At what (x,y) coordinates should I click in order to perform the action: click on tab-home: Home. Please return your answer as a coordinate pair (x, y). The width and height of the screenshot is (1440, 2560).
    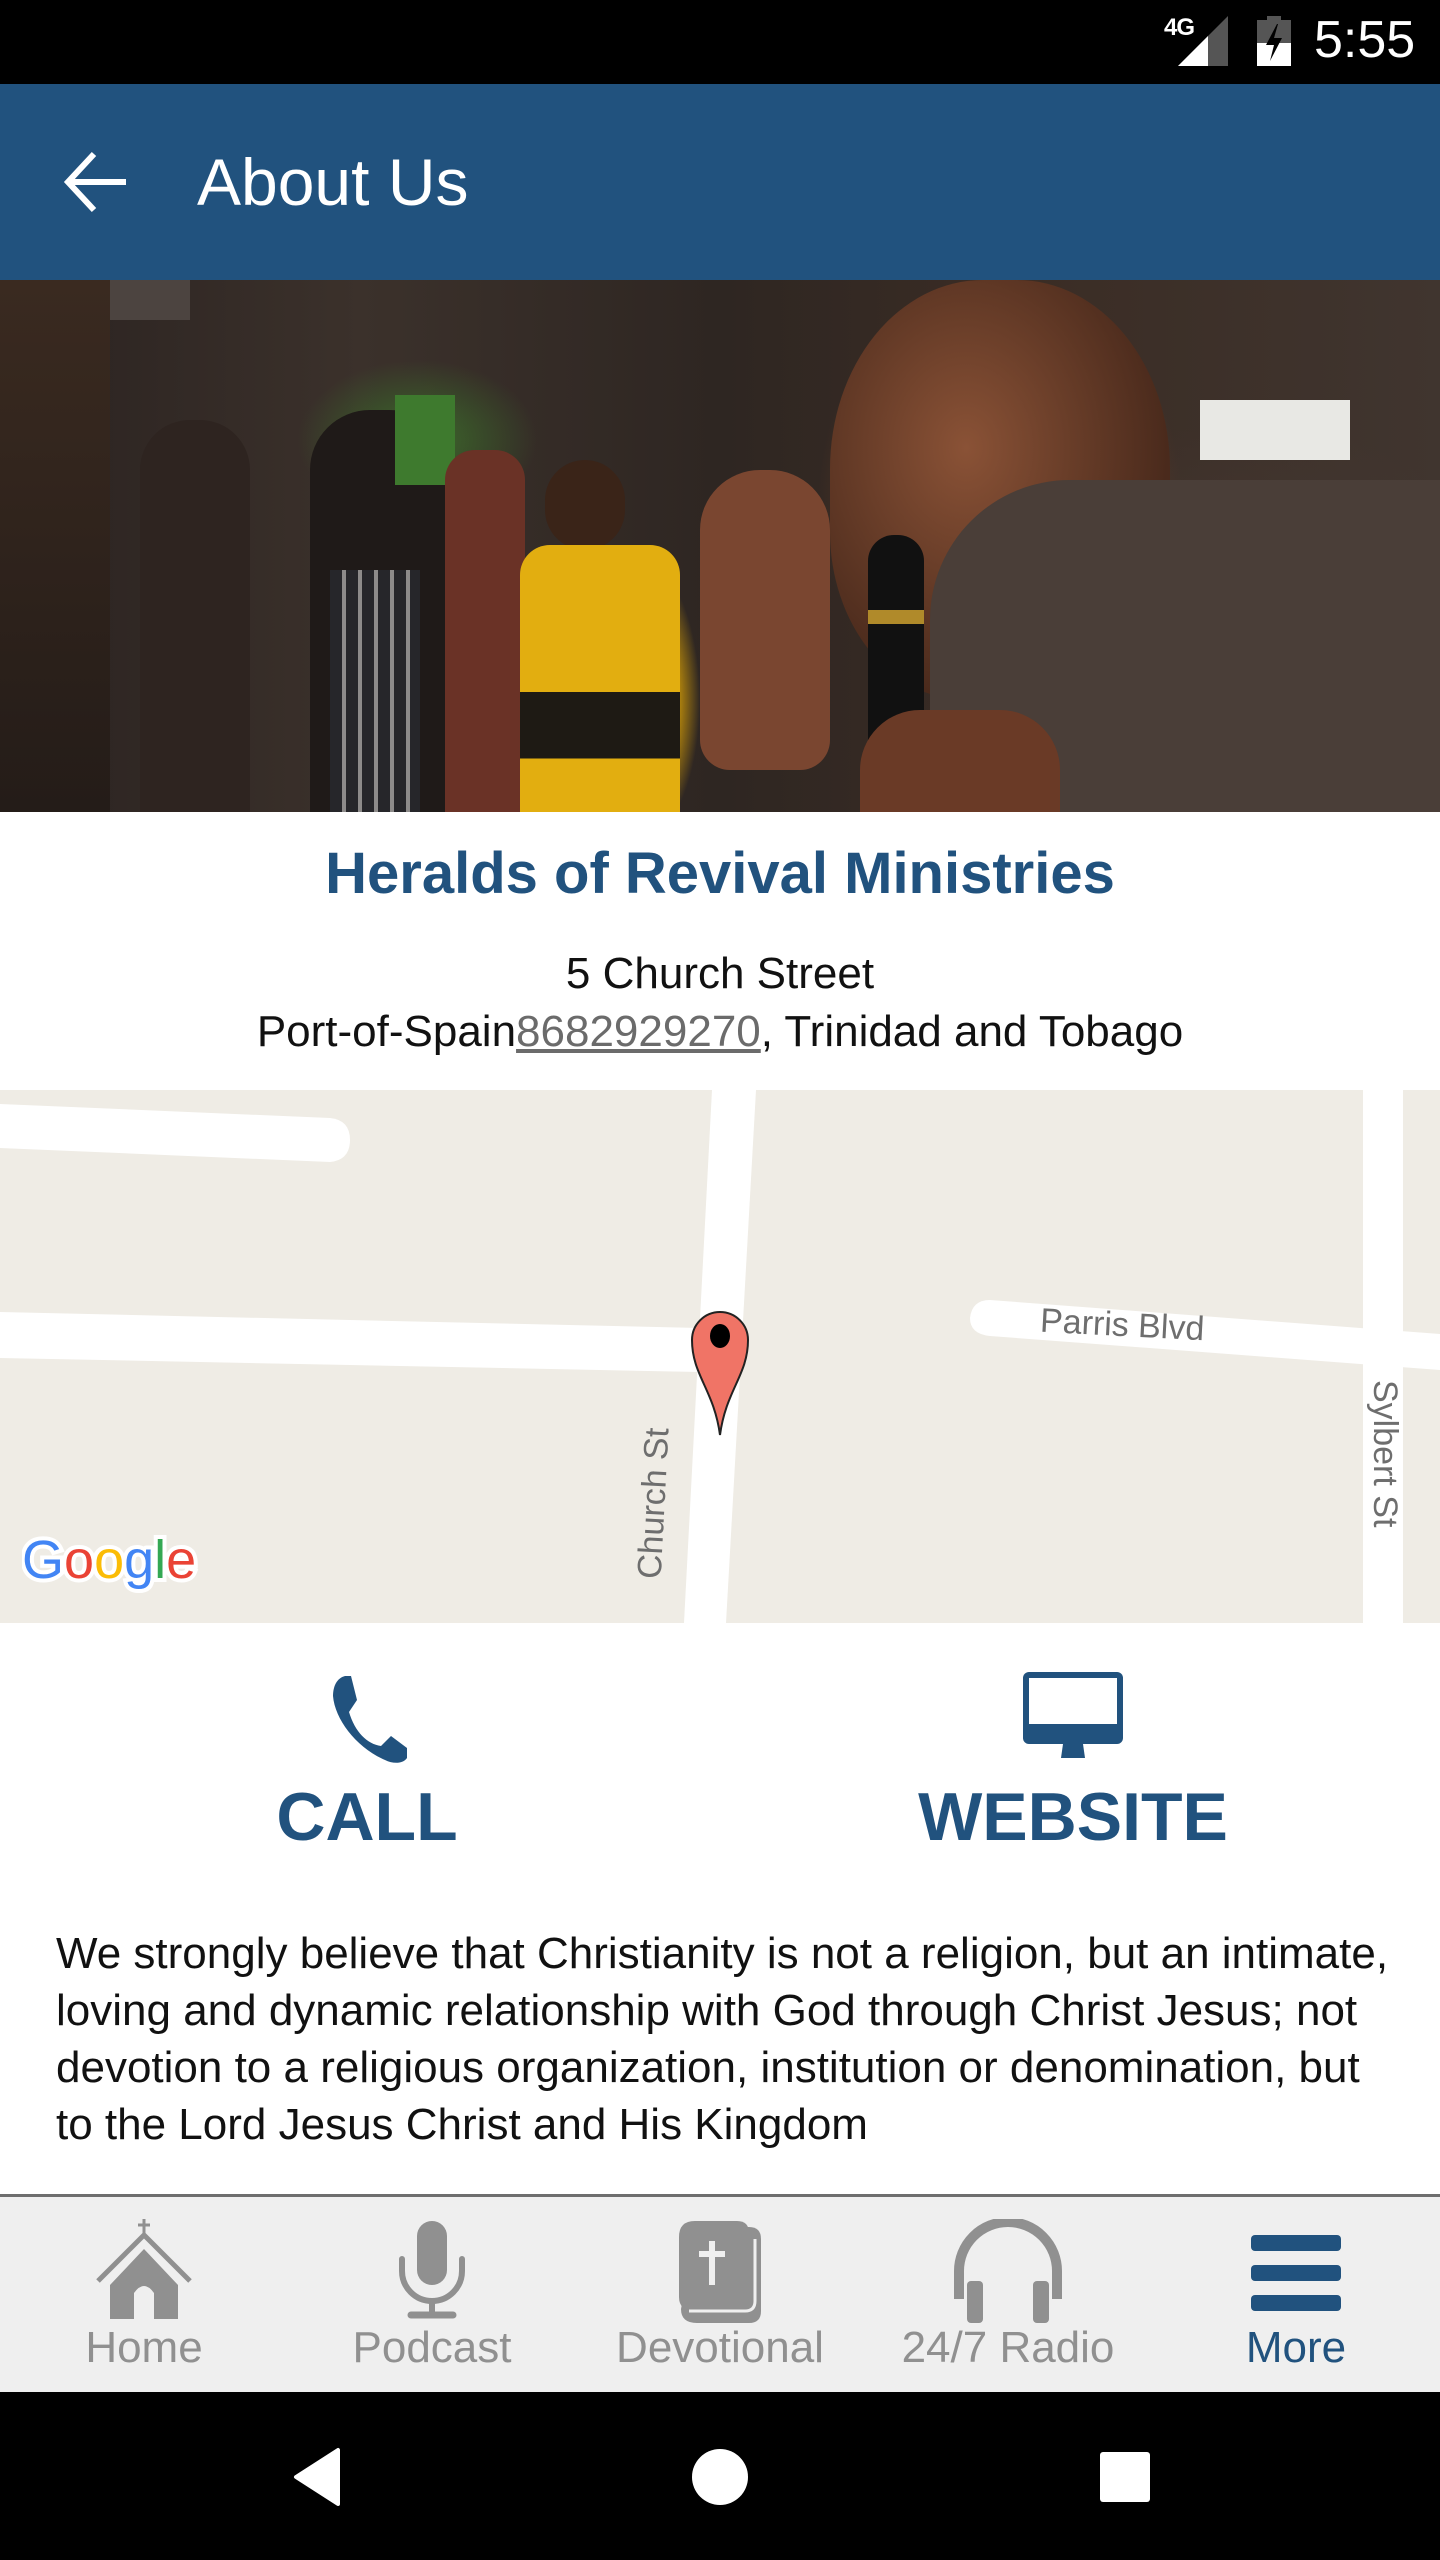
    Looking at the image, I should click on (144, 2294).